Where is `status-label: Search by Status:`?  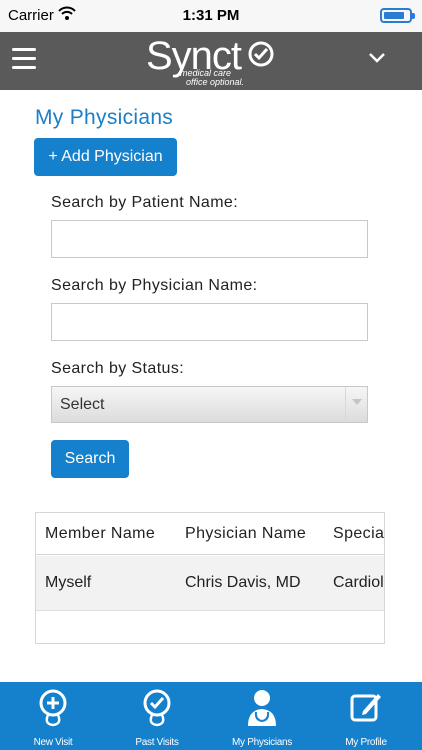
status-label: Search by Status: is located at coordinates (118, 368).